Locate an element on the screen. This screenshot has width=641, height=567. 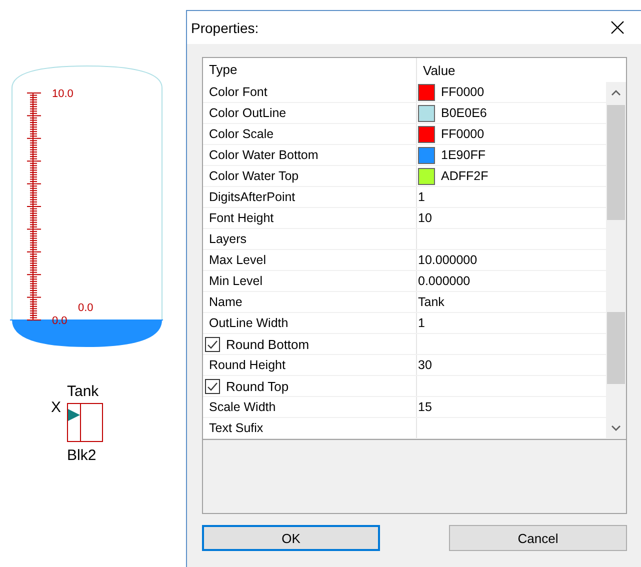
block-name: Blk2 is located at coordinates (81, 455).